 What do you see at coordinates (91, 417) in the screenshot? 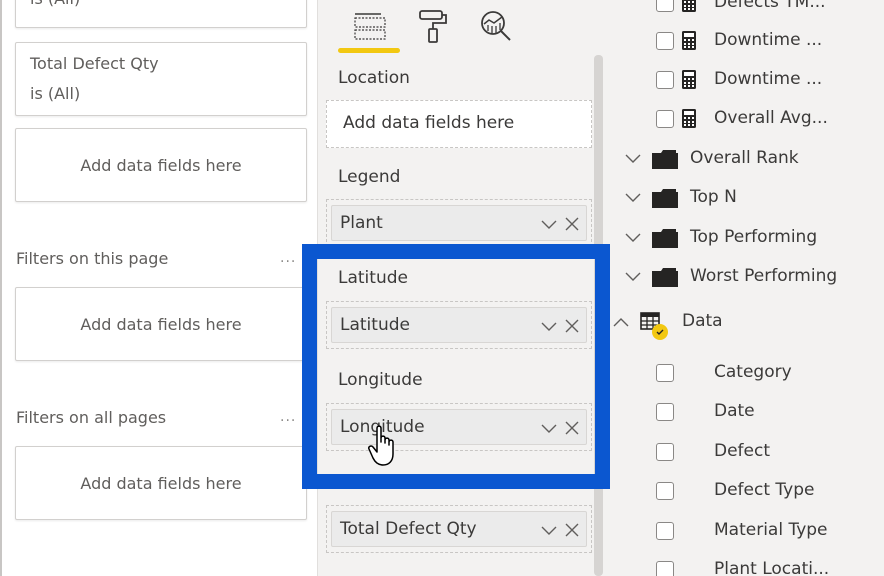
I see `filters-on-all-pages-label: Filters on all pages` at bounding box center [91, 417].